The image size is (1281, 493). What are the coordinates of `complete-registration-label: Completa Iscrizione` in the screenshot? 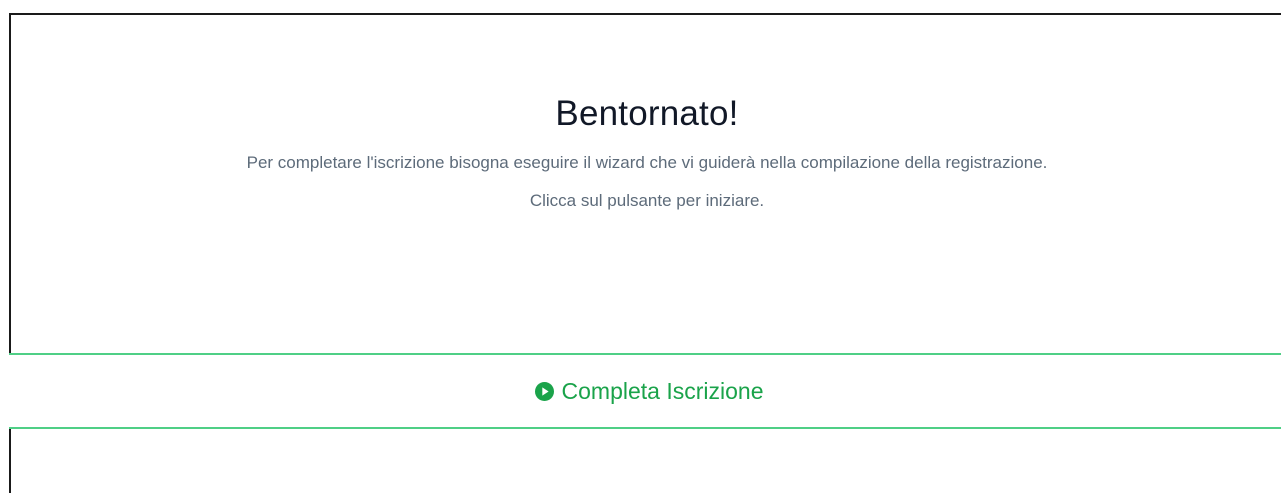 It's located at (662, 390).